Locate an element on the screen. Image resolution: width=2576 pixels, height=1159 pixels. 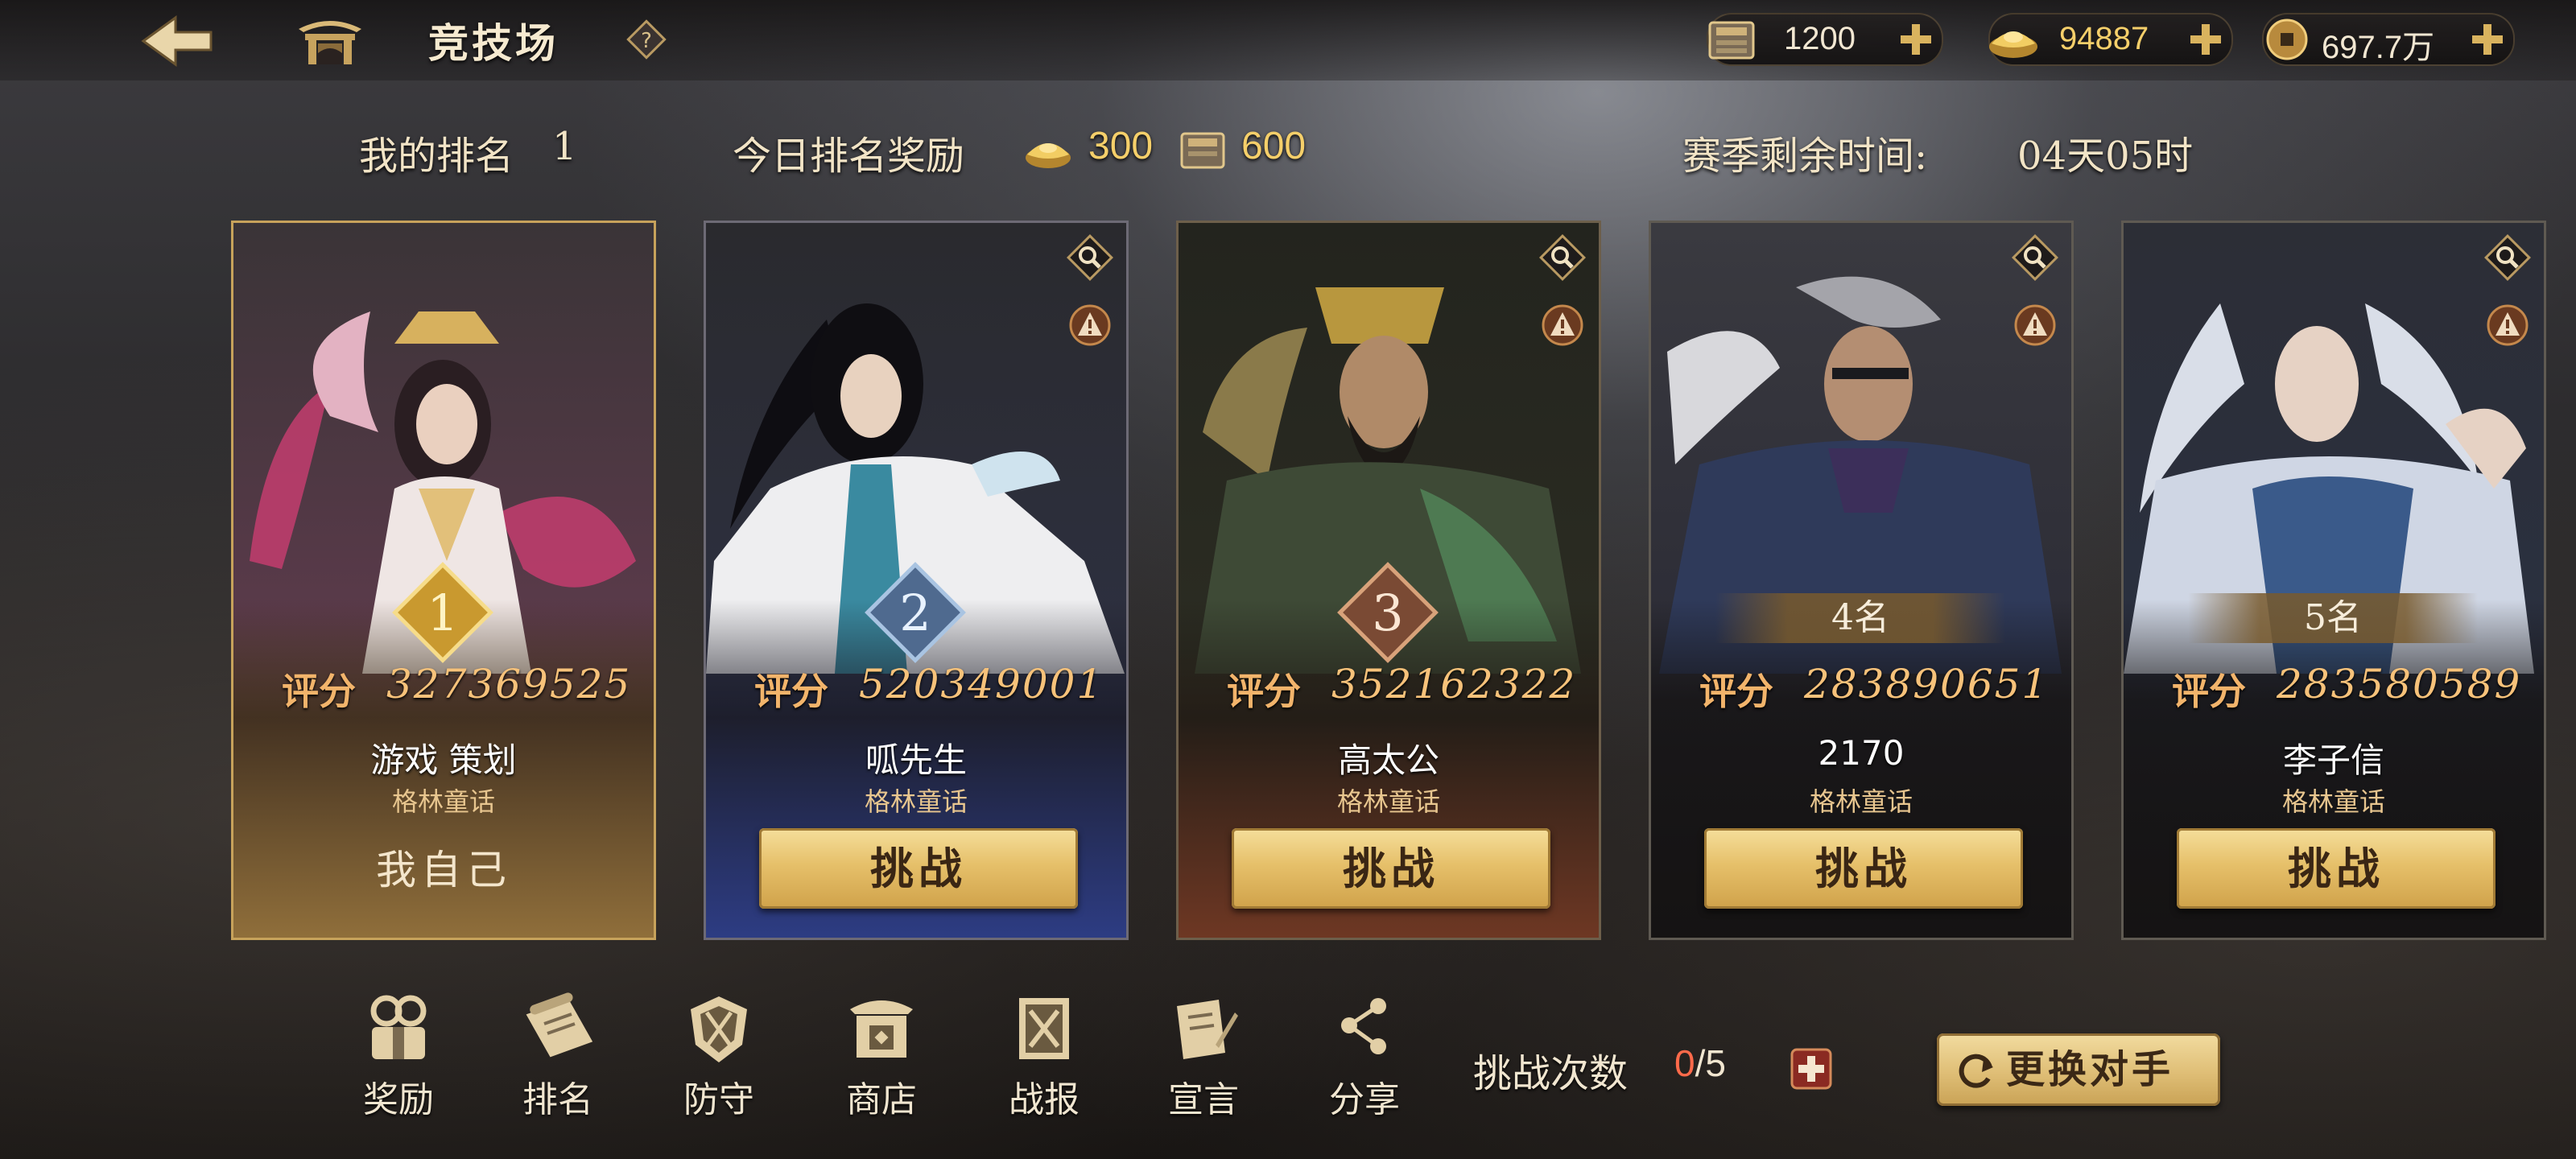
nav-reward: 奖励 is located at coordinates (398, 1054).